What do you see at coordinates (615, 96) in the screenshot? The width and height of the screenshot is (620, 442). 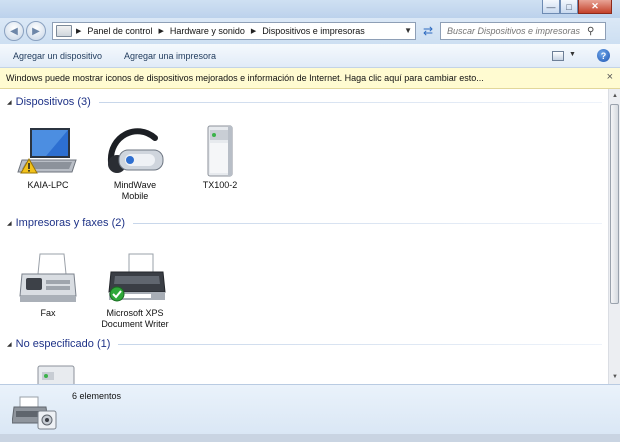 I see `scroll-up-icon: ▲` at bounding box center [615, 96].